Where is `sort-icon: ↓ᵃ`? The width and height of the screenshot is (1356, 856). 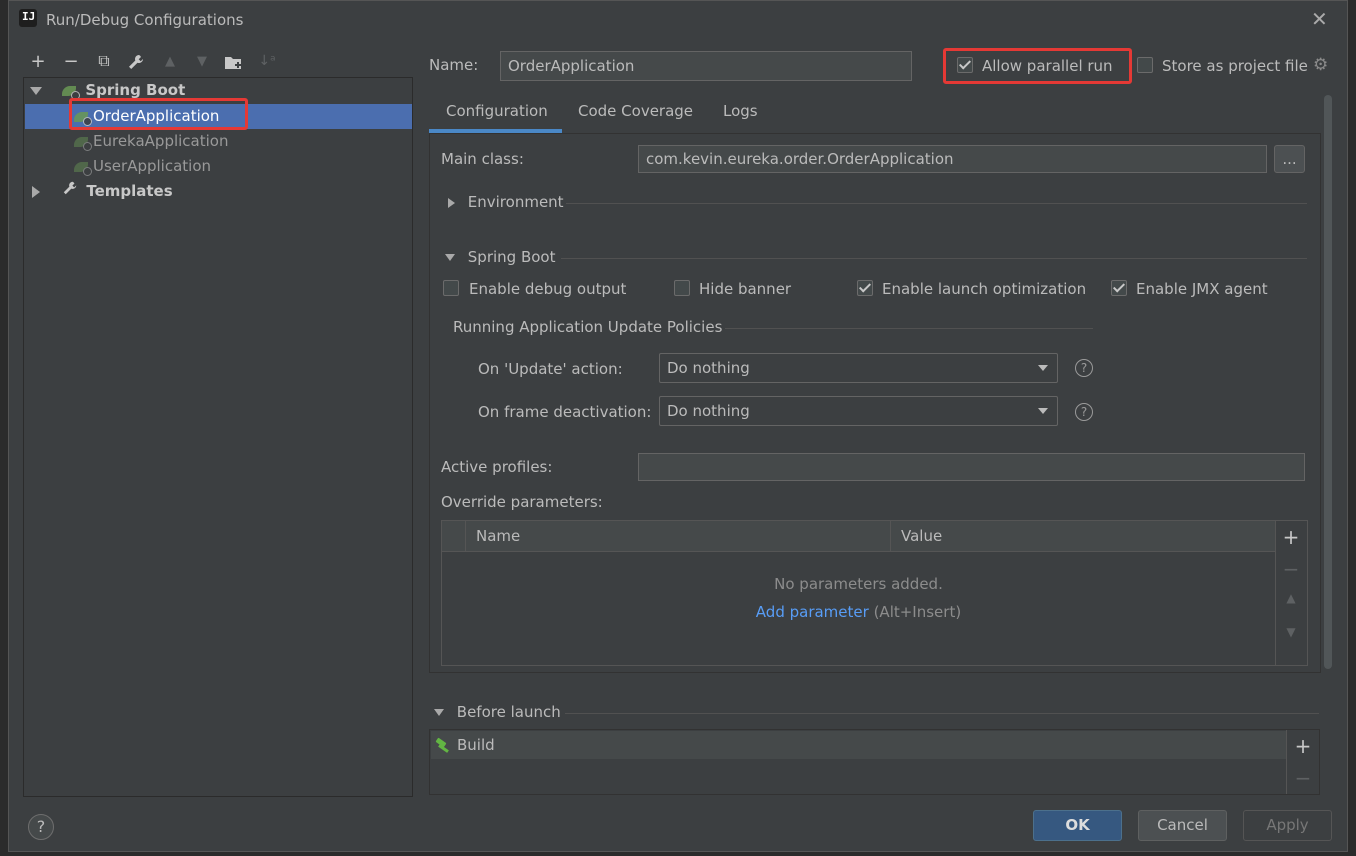
sort-icon: ↓ᵃ is located at coordinates (267, 61).